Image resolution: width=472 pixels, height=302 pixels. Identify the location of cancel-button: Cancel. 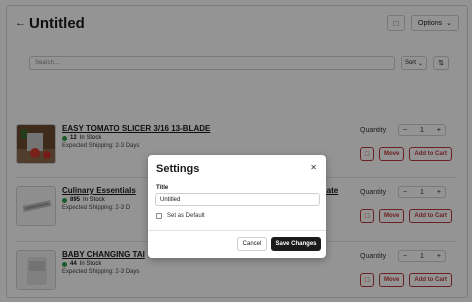
(252, 244).